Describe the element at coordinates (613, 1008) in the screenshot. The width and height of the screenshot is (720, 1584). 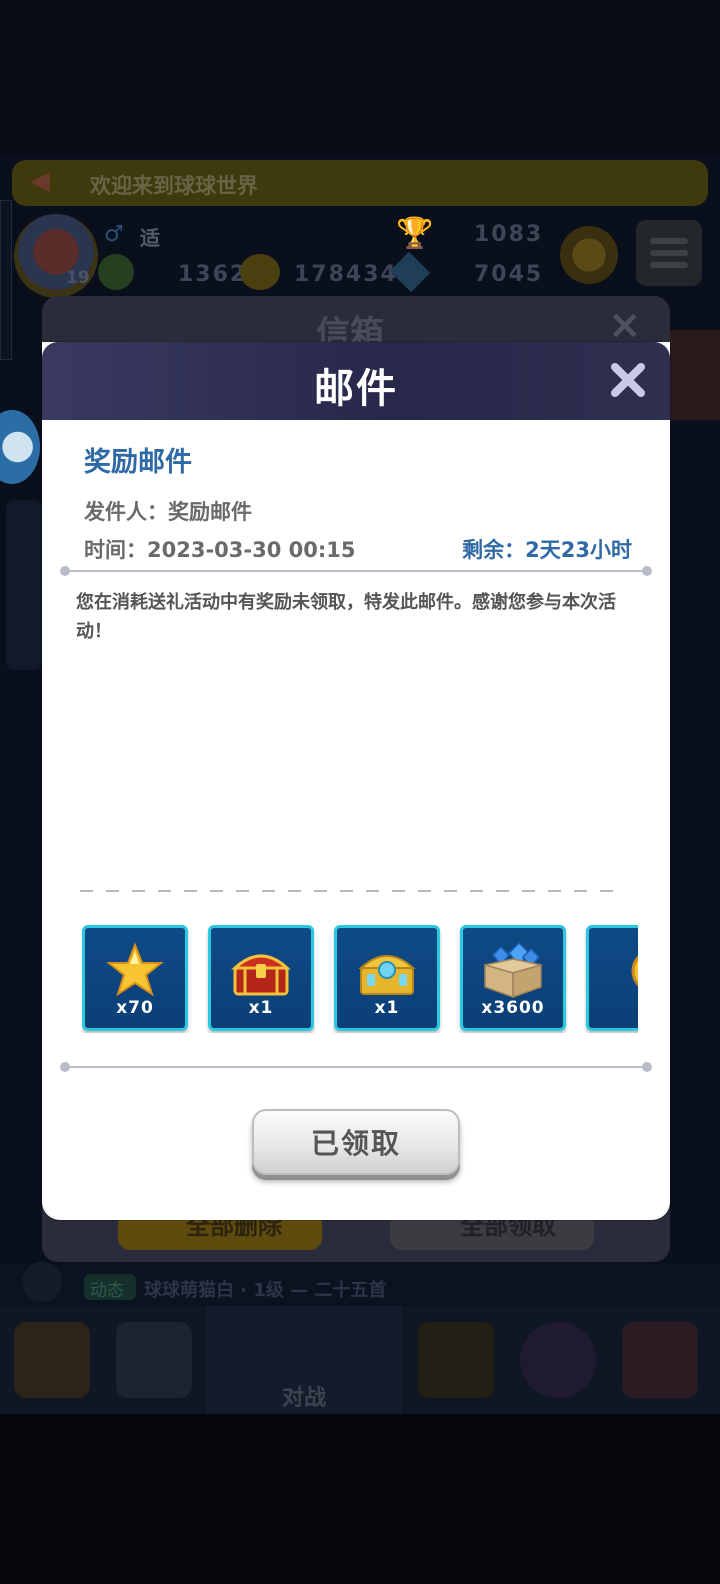
I see `reward-count: x` at that location.